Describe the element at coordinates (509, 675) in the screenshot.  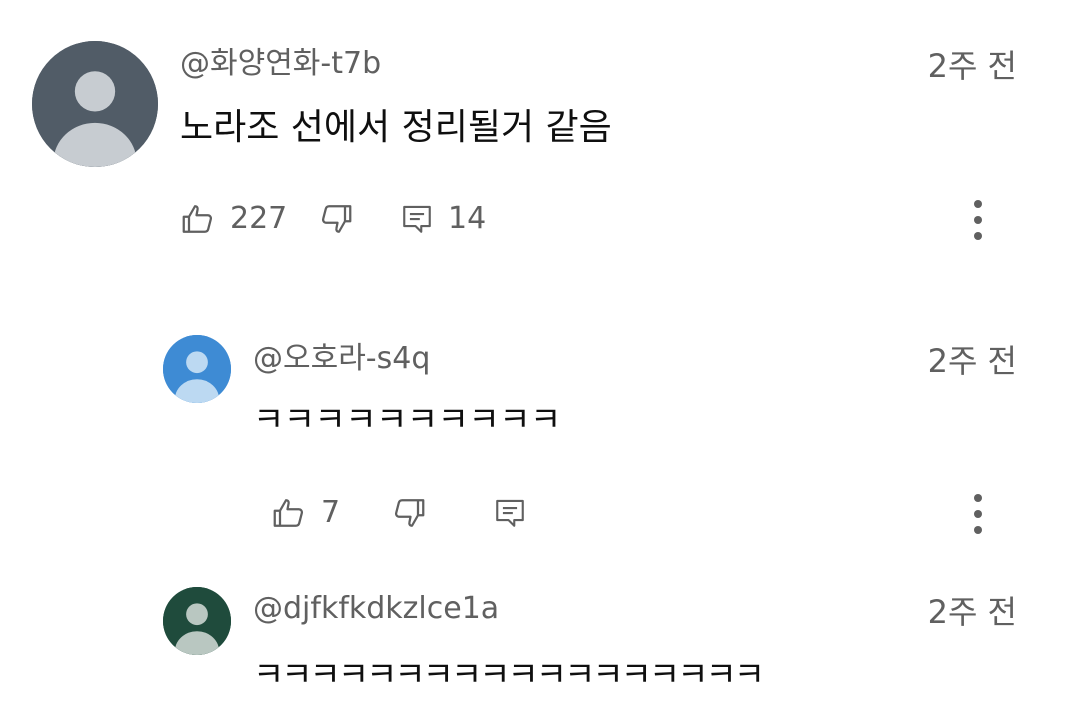
I see `comment-text: ㅋㅋㅋㅋㅋㅋㅋㅋㅋㅋㅋㅋㅋㅋㅋㅋㅋㅋ` at that location.